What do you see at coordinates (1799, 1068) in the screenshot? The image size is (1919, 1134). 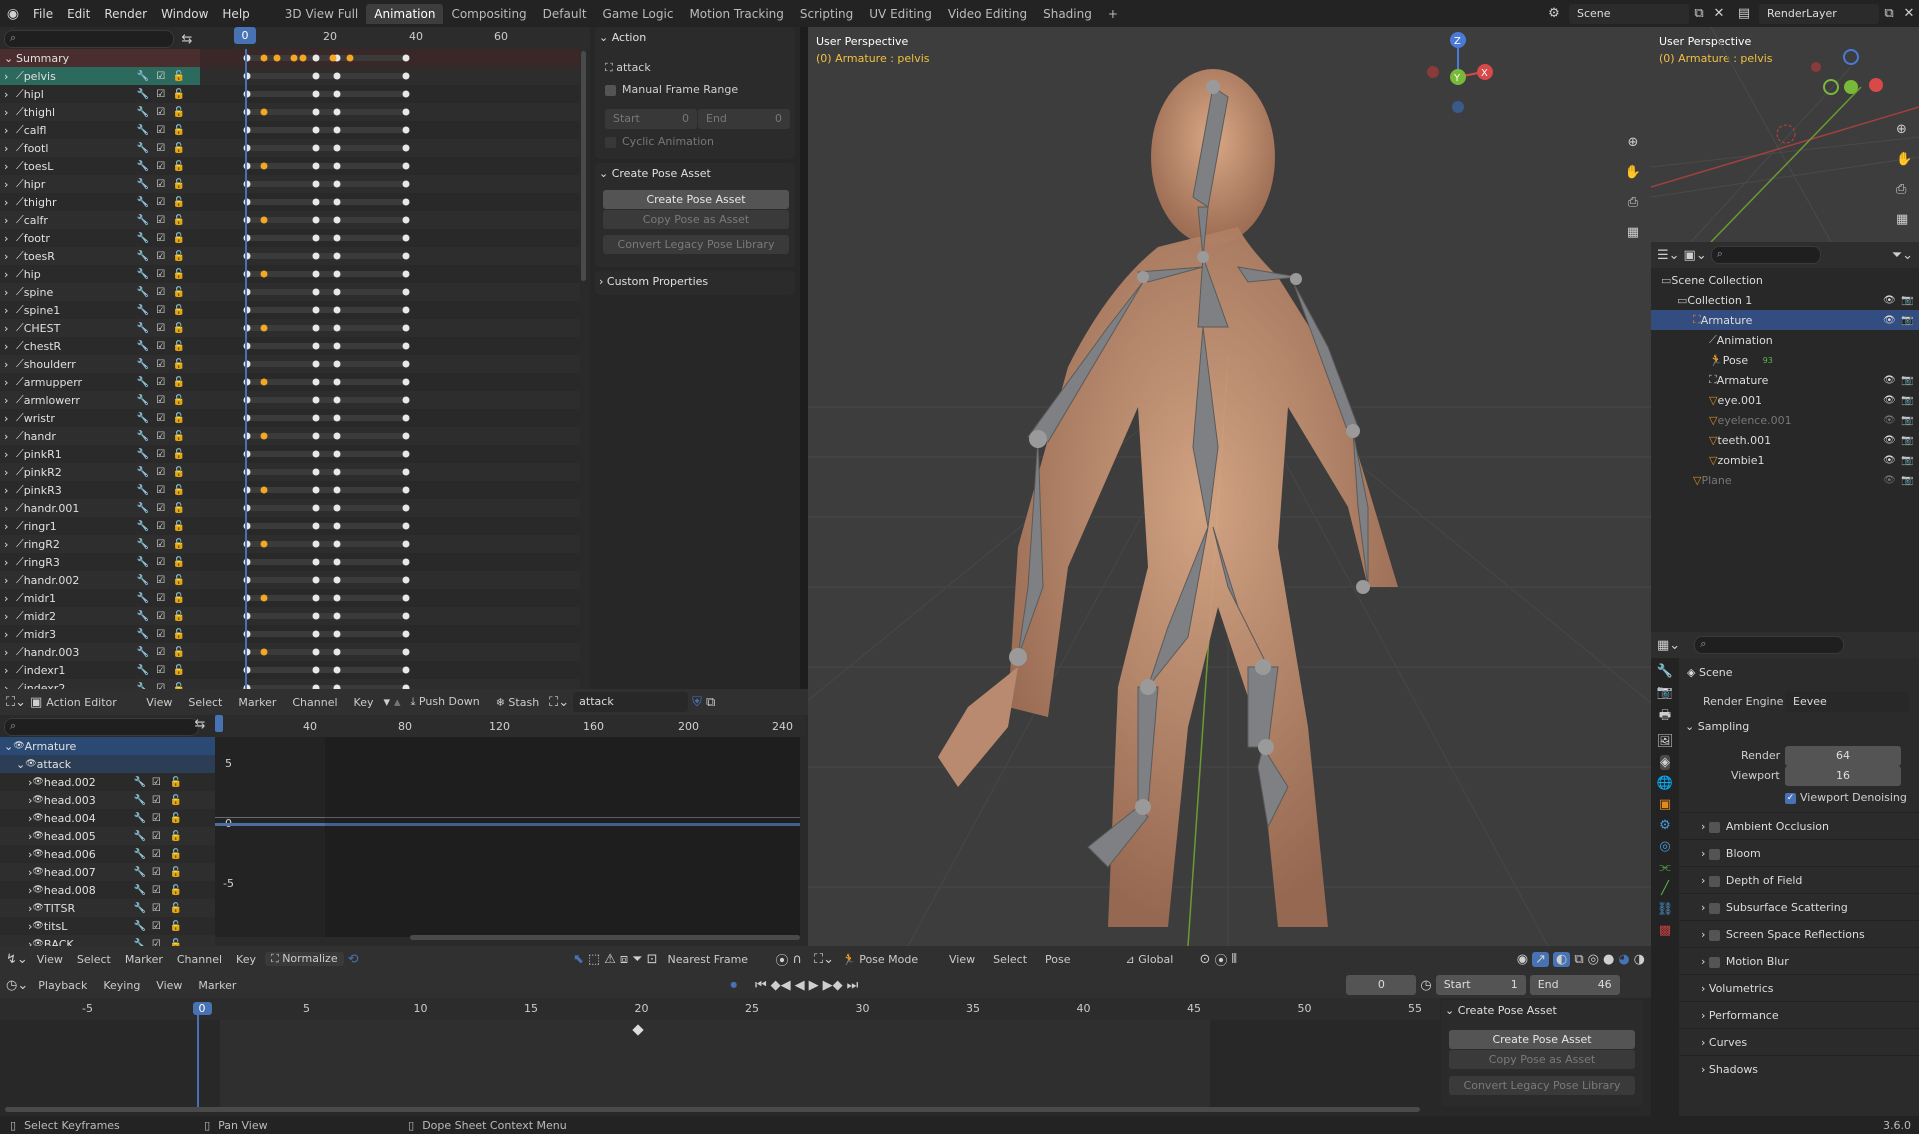 I see `properties-section: › Shadows` at bounding box center [1799, 1068].